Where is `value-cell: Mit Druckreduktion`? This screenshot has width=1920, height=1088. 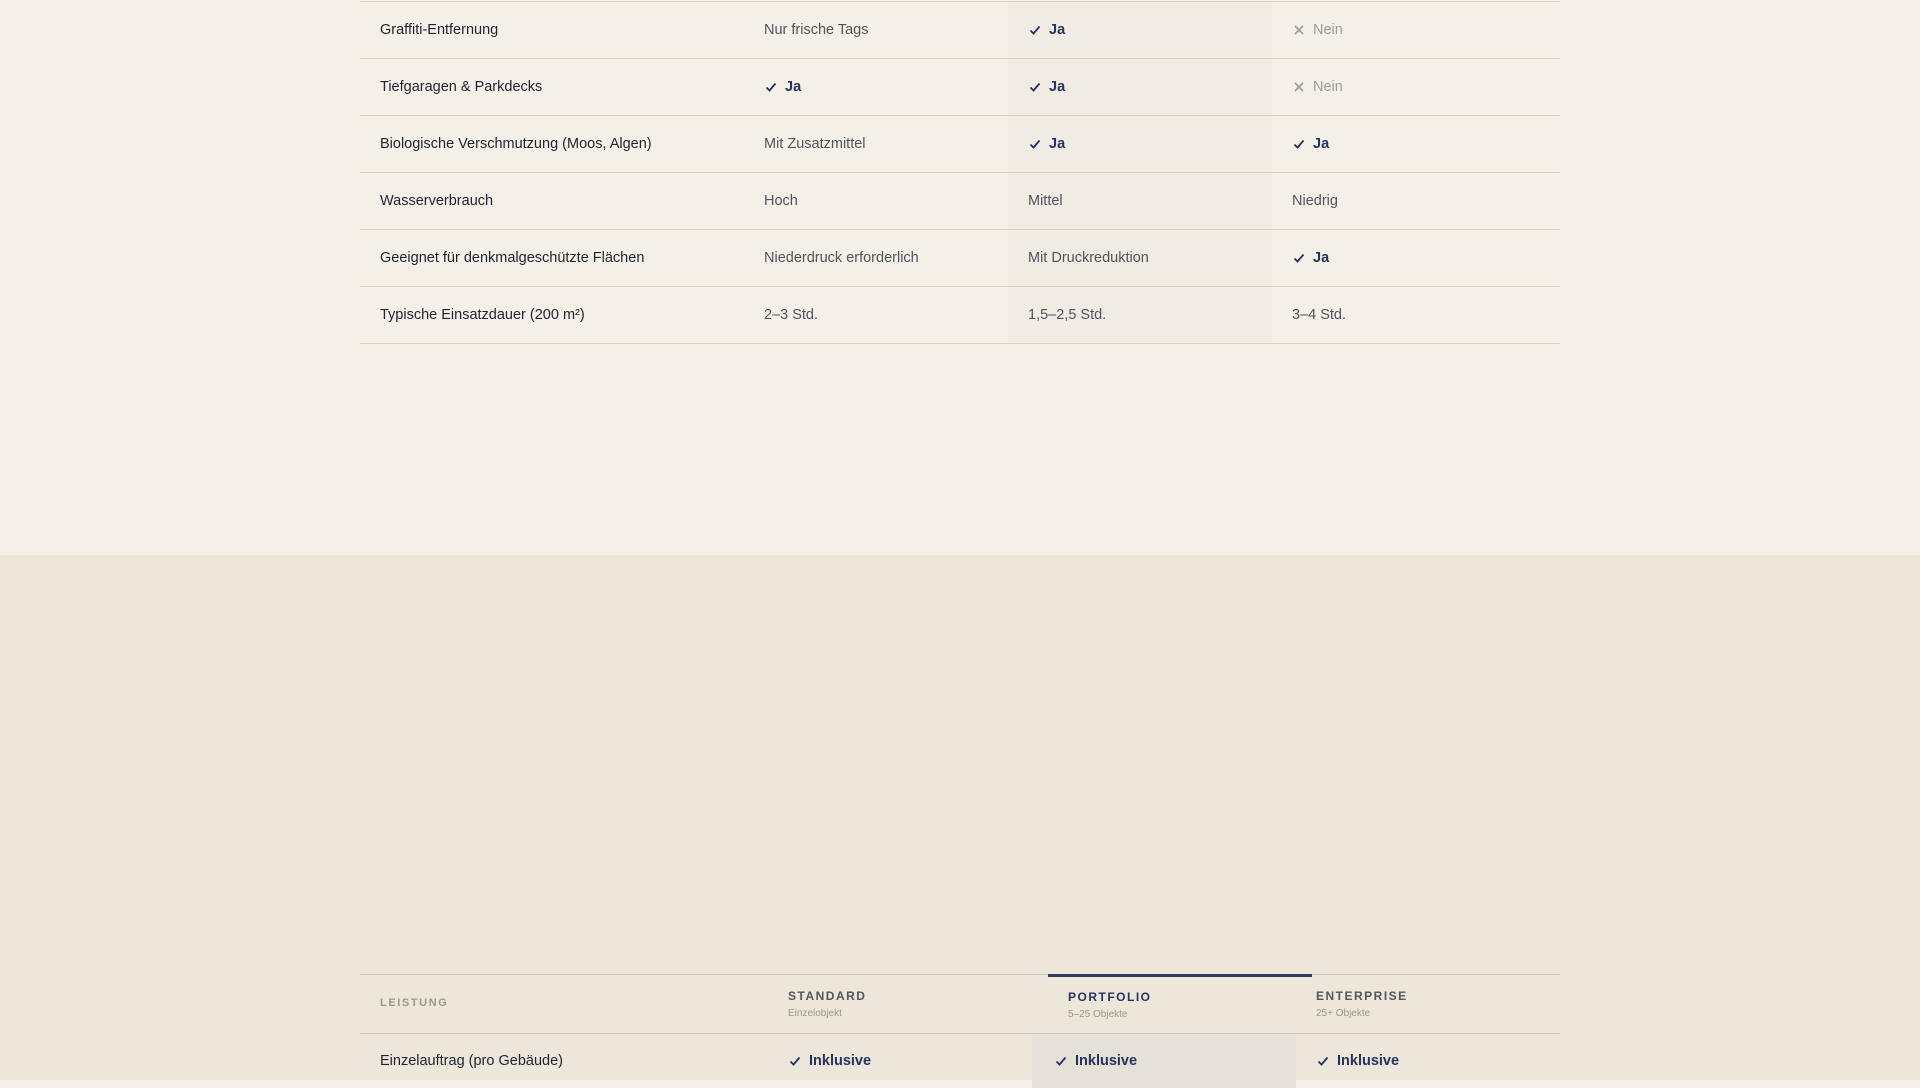
value-cell: Mit Druckreduktion is located at coordinates (1088, 258).